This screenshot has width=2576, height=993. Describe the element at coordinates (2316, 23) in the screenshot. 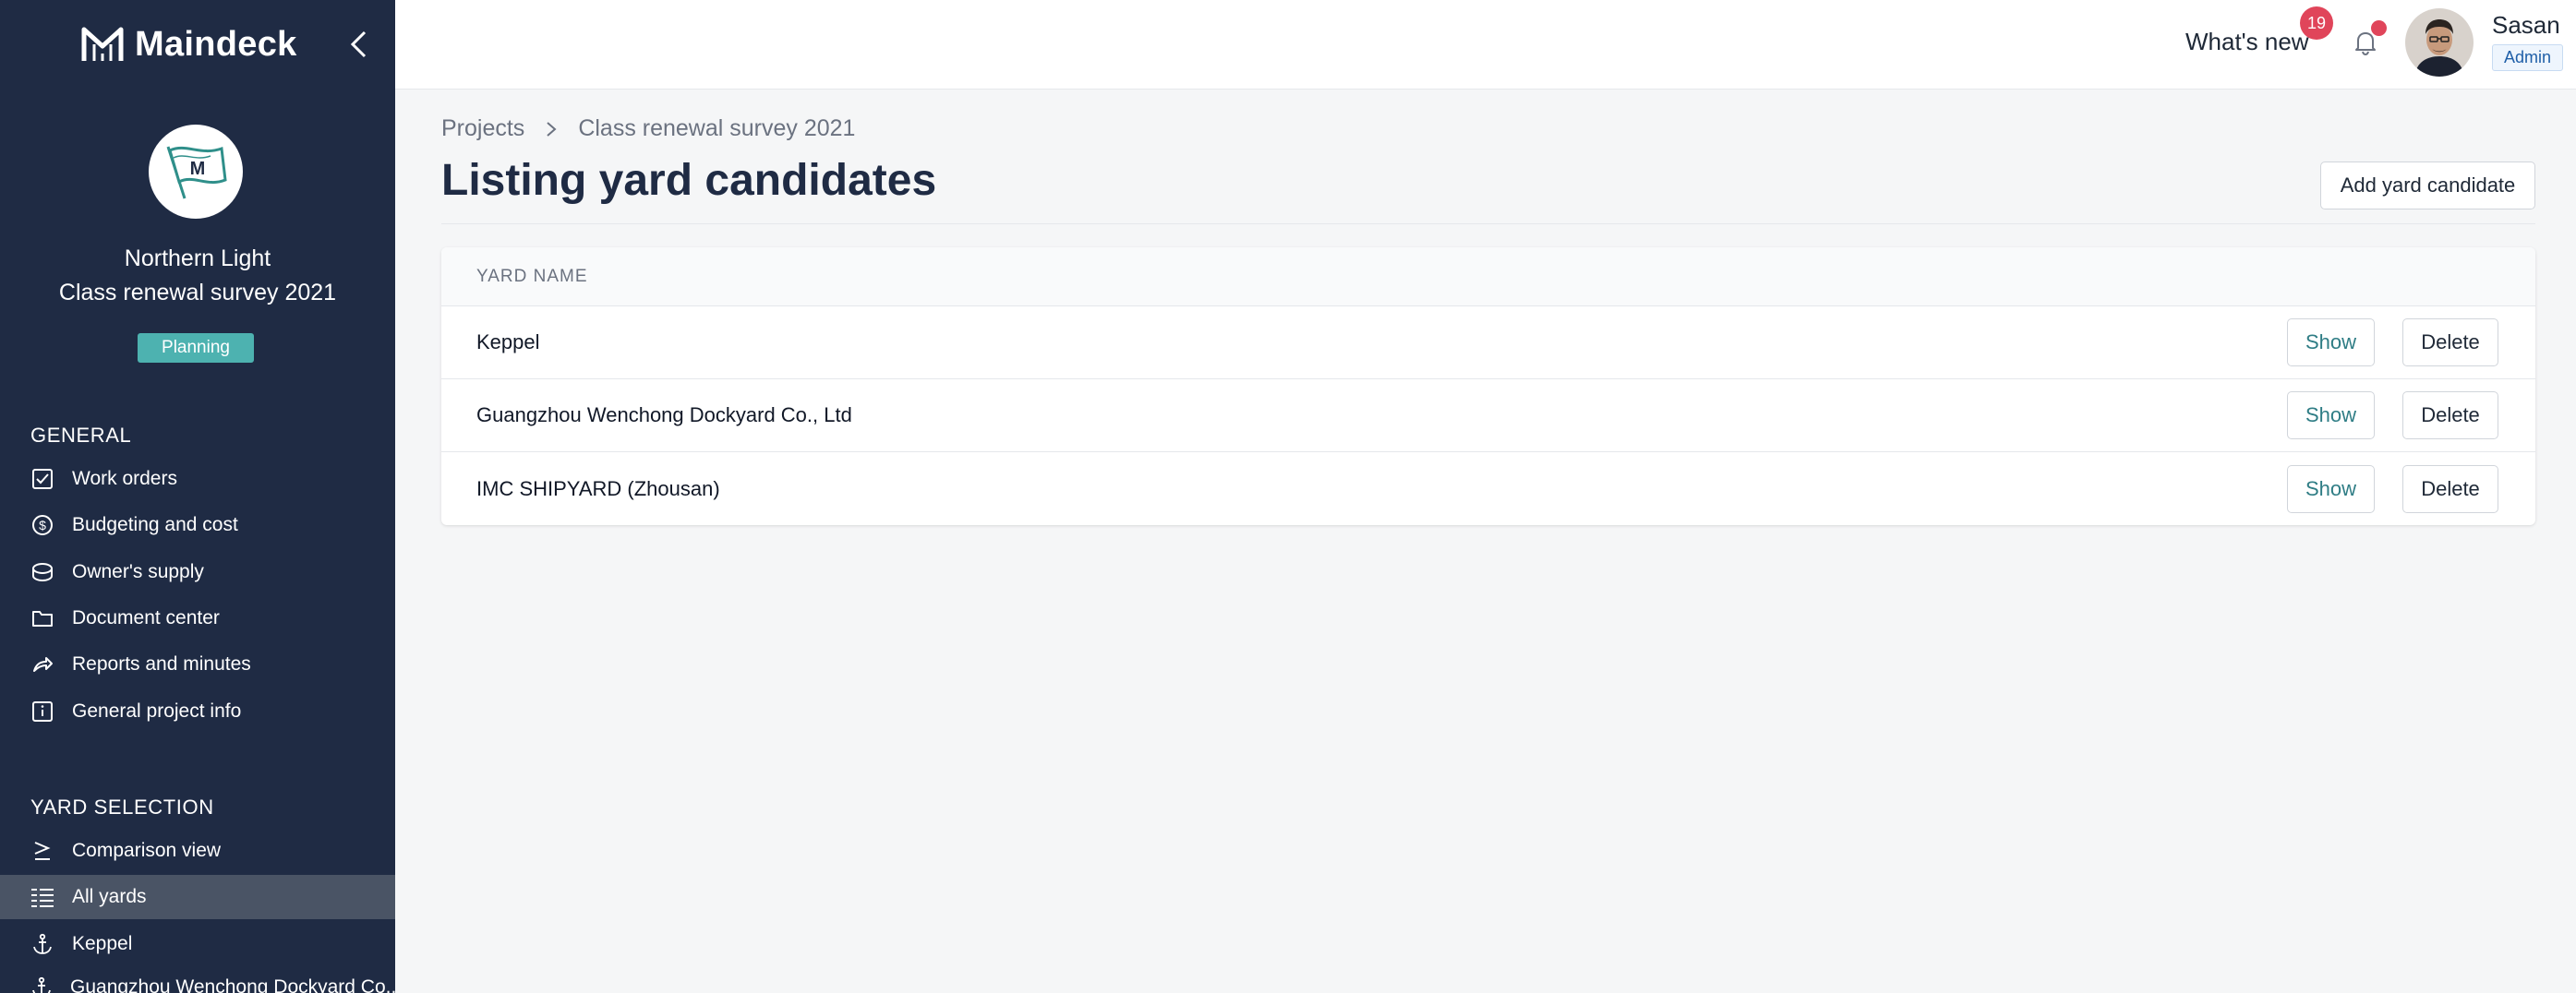

I see `whats-new-count-badge: 19` at that location.